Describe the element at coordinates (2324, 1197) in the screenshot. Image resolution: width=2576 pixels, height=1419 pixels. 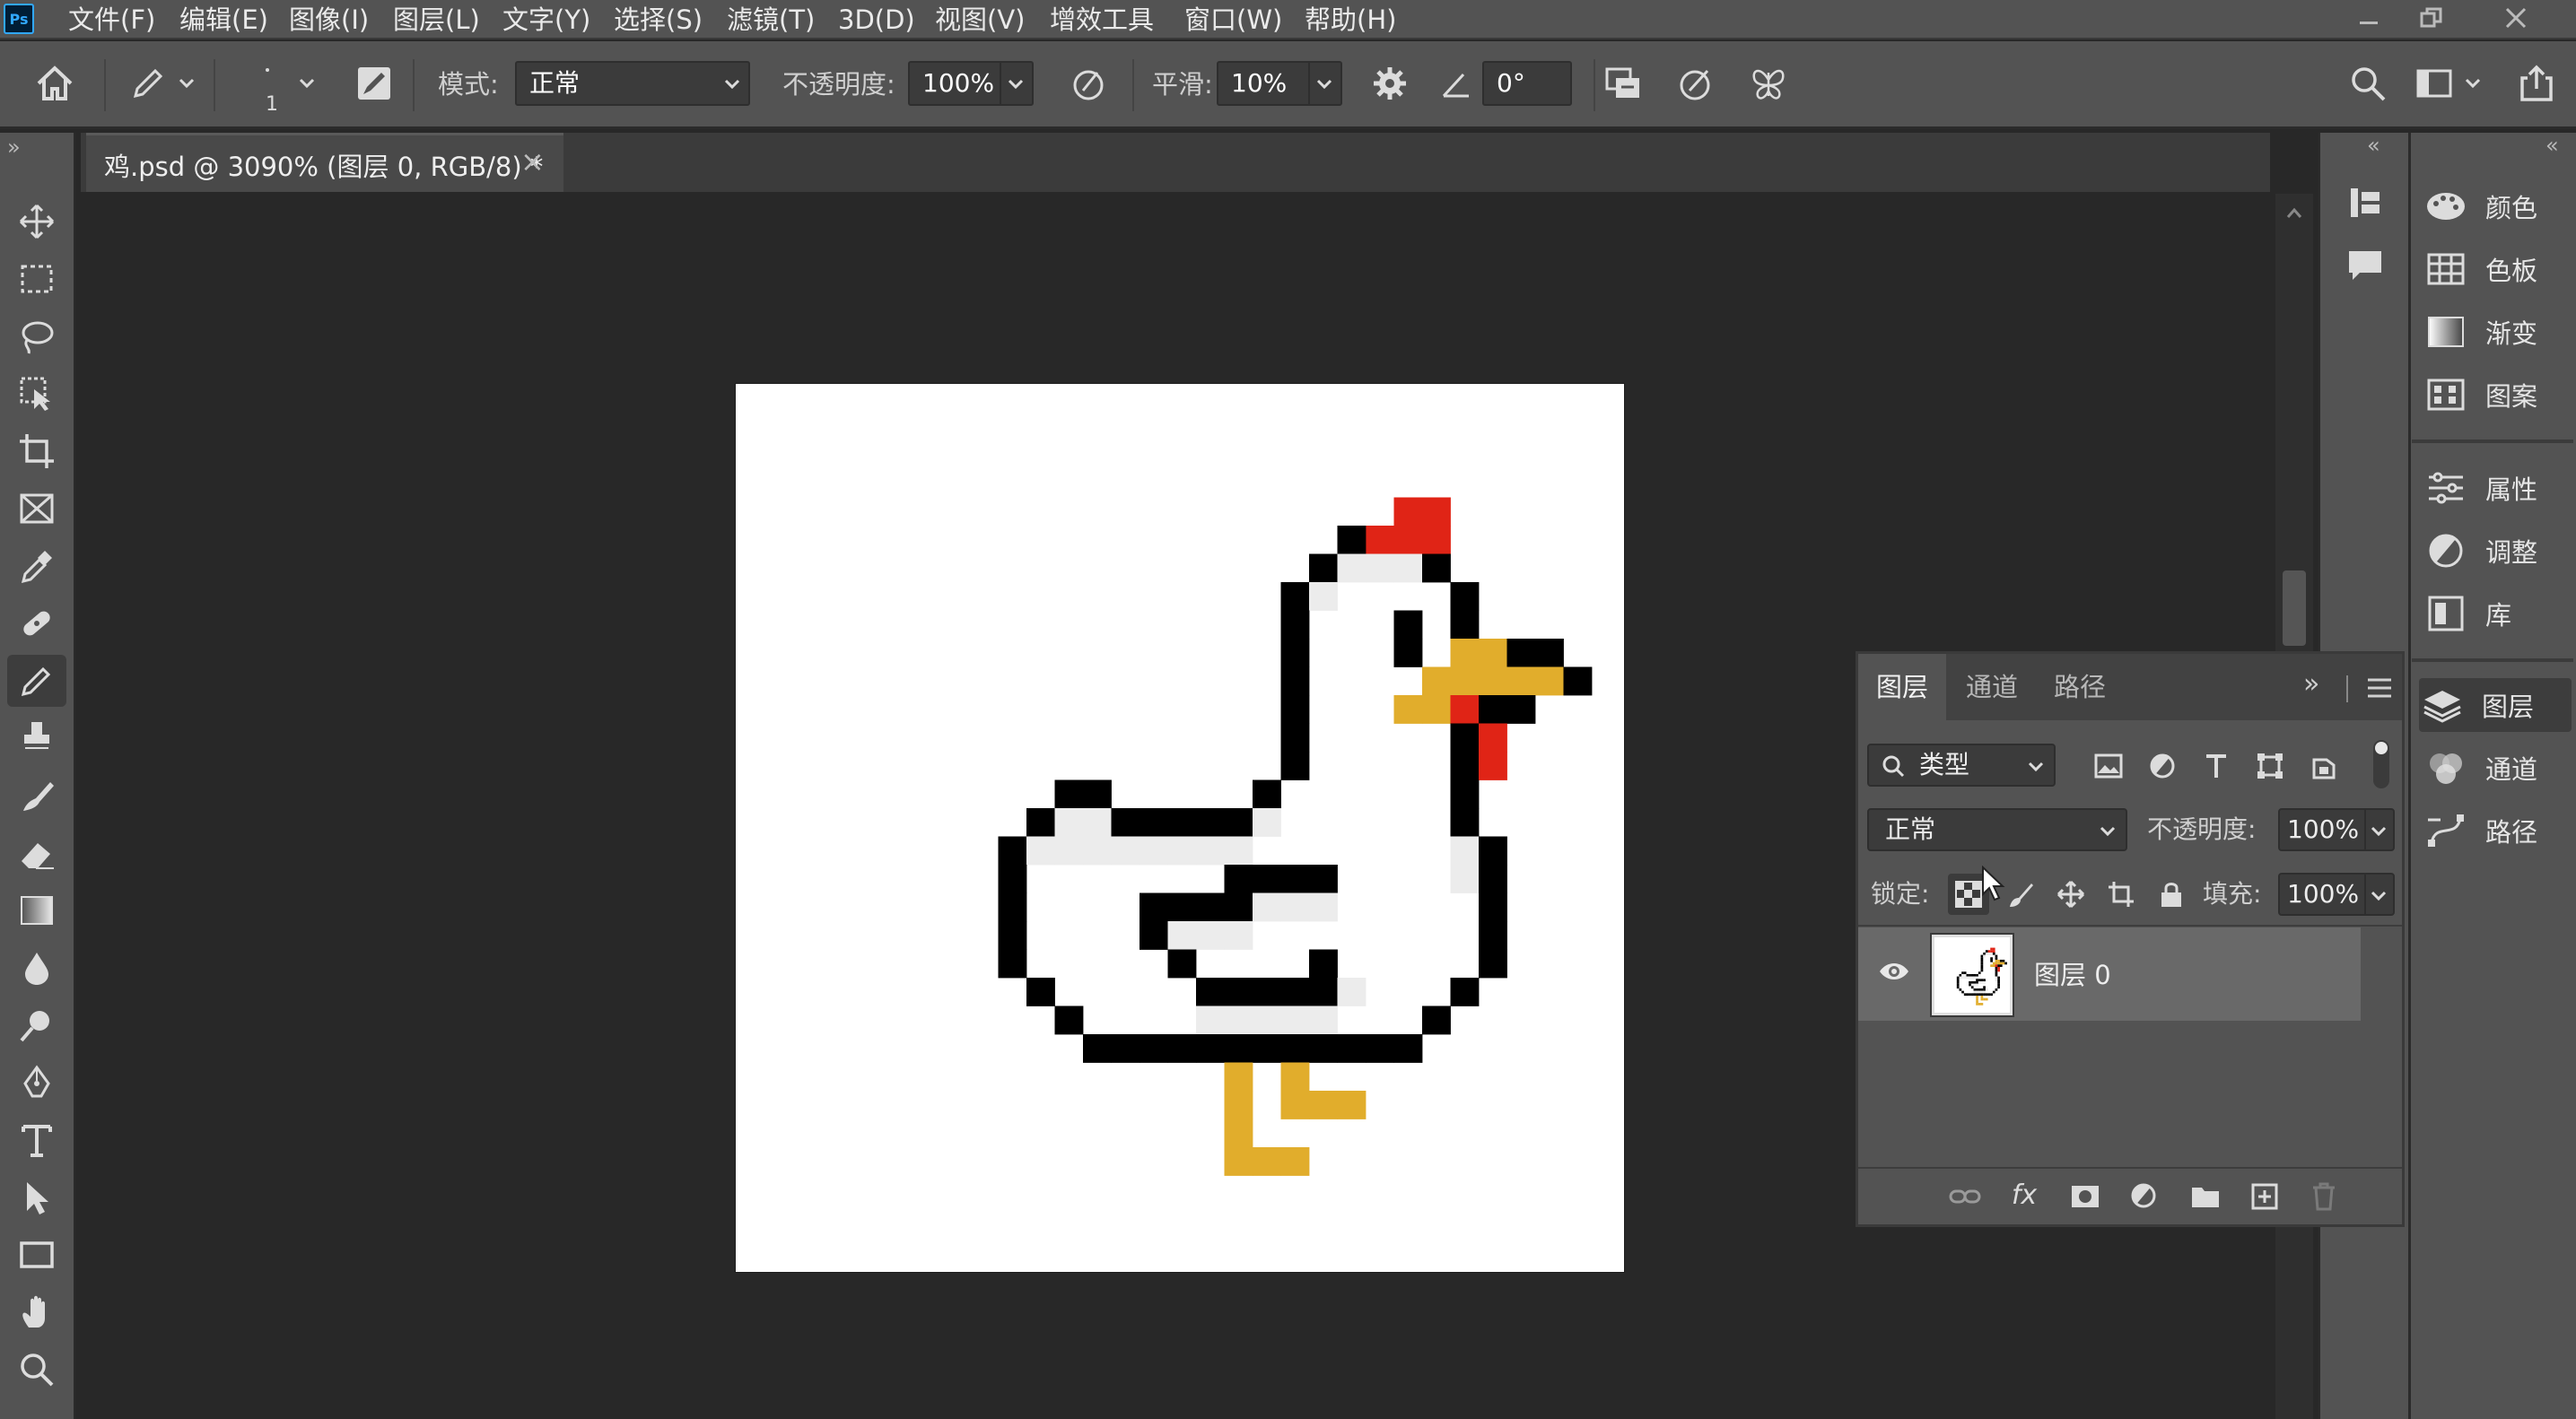
I see `delete-layer-button` at that location.